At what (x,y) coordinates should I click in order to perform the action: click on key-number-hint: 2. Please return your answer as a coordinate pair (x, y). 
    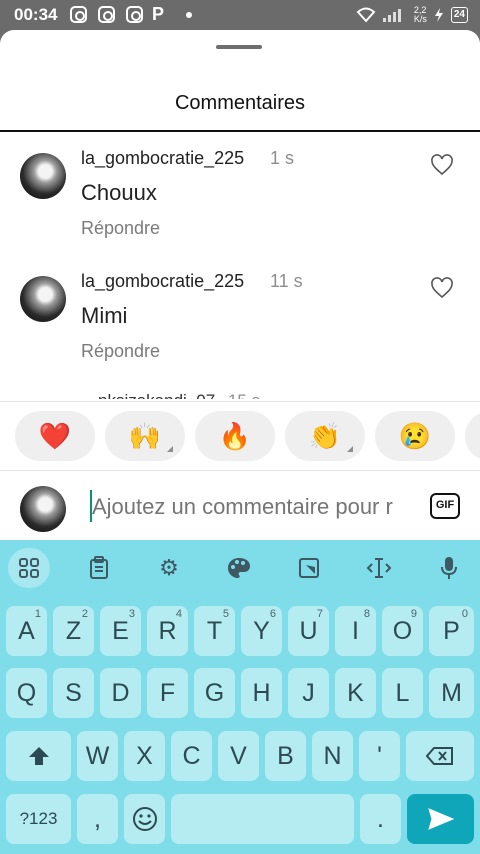
    Looking at the image, I should click on (84, 614).